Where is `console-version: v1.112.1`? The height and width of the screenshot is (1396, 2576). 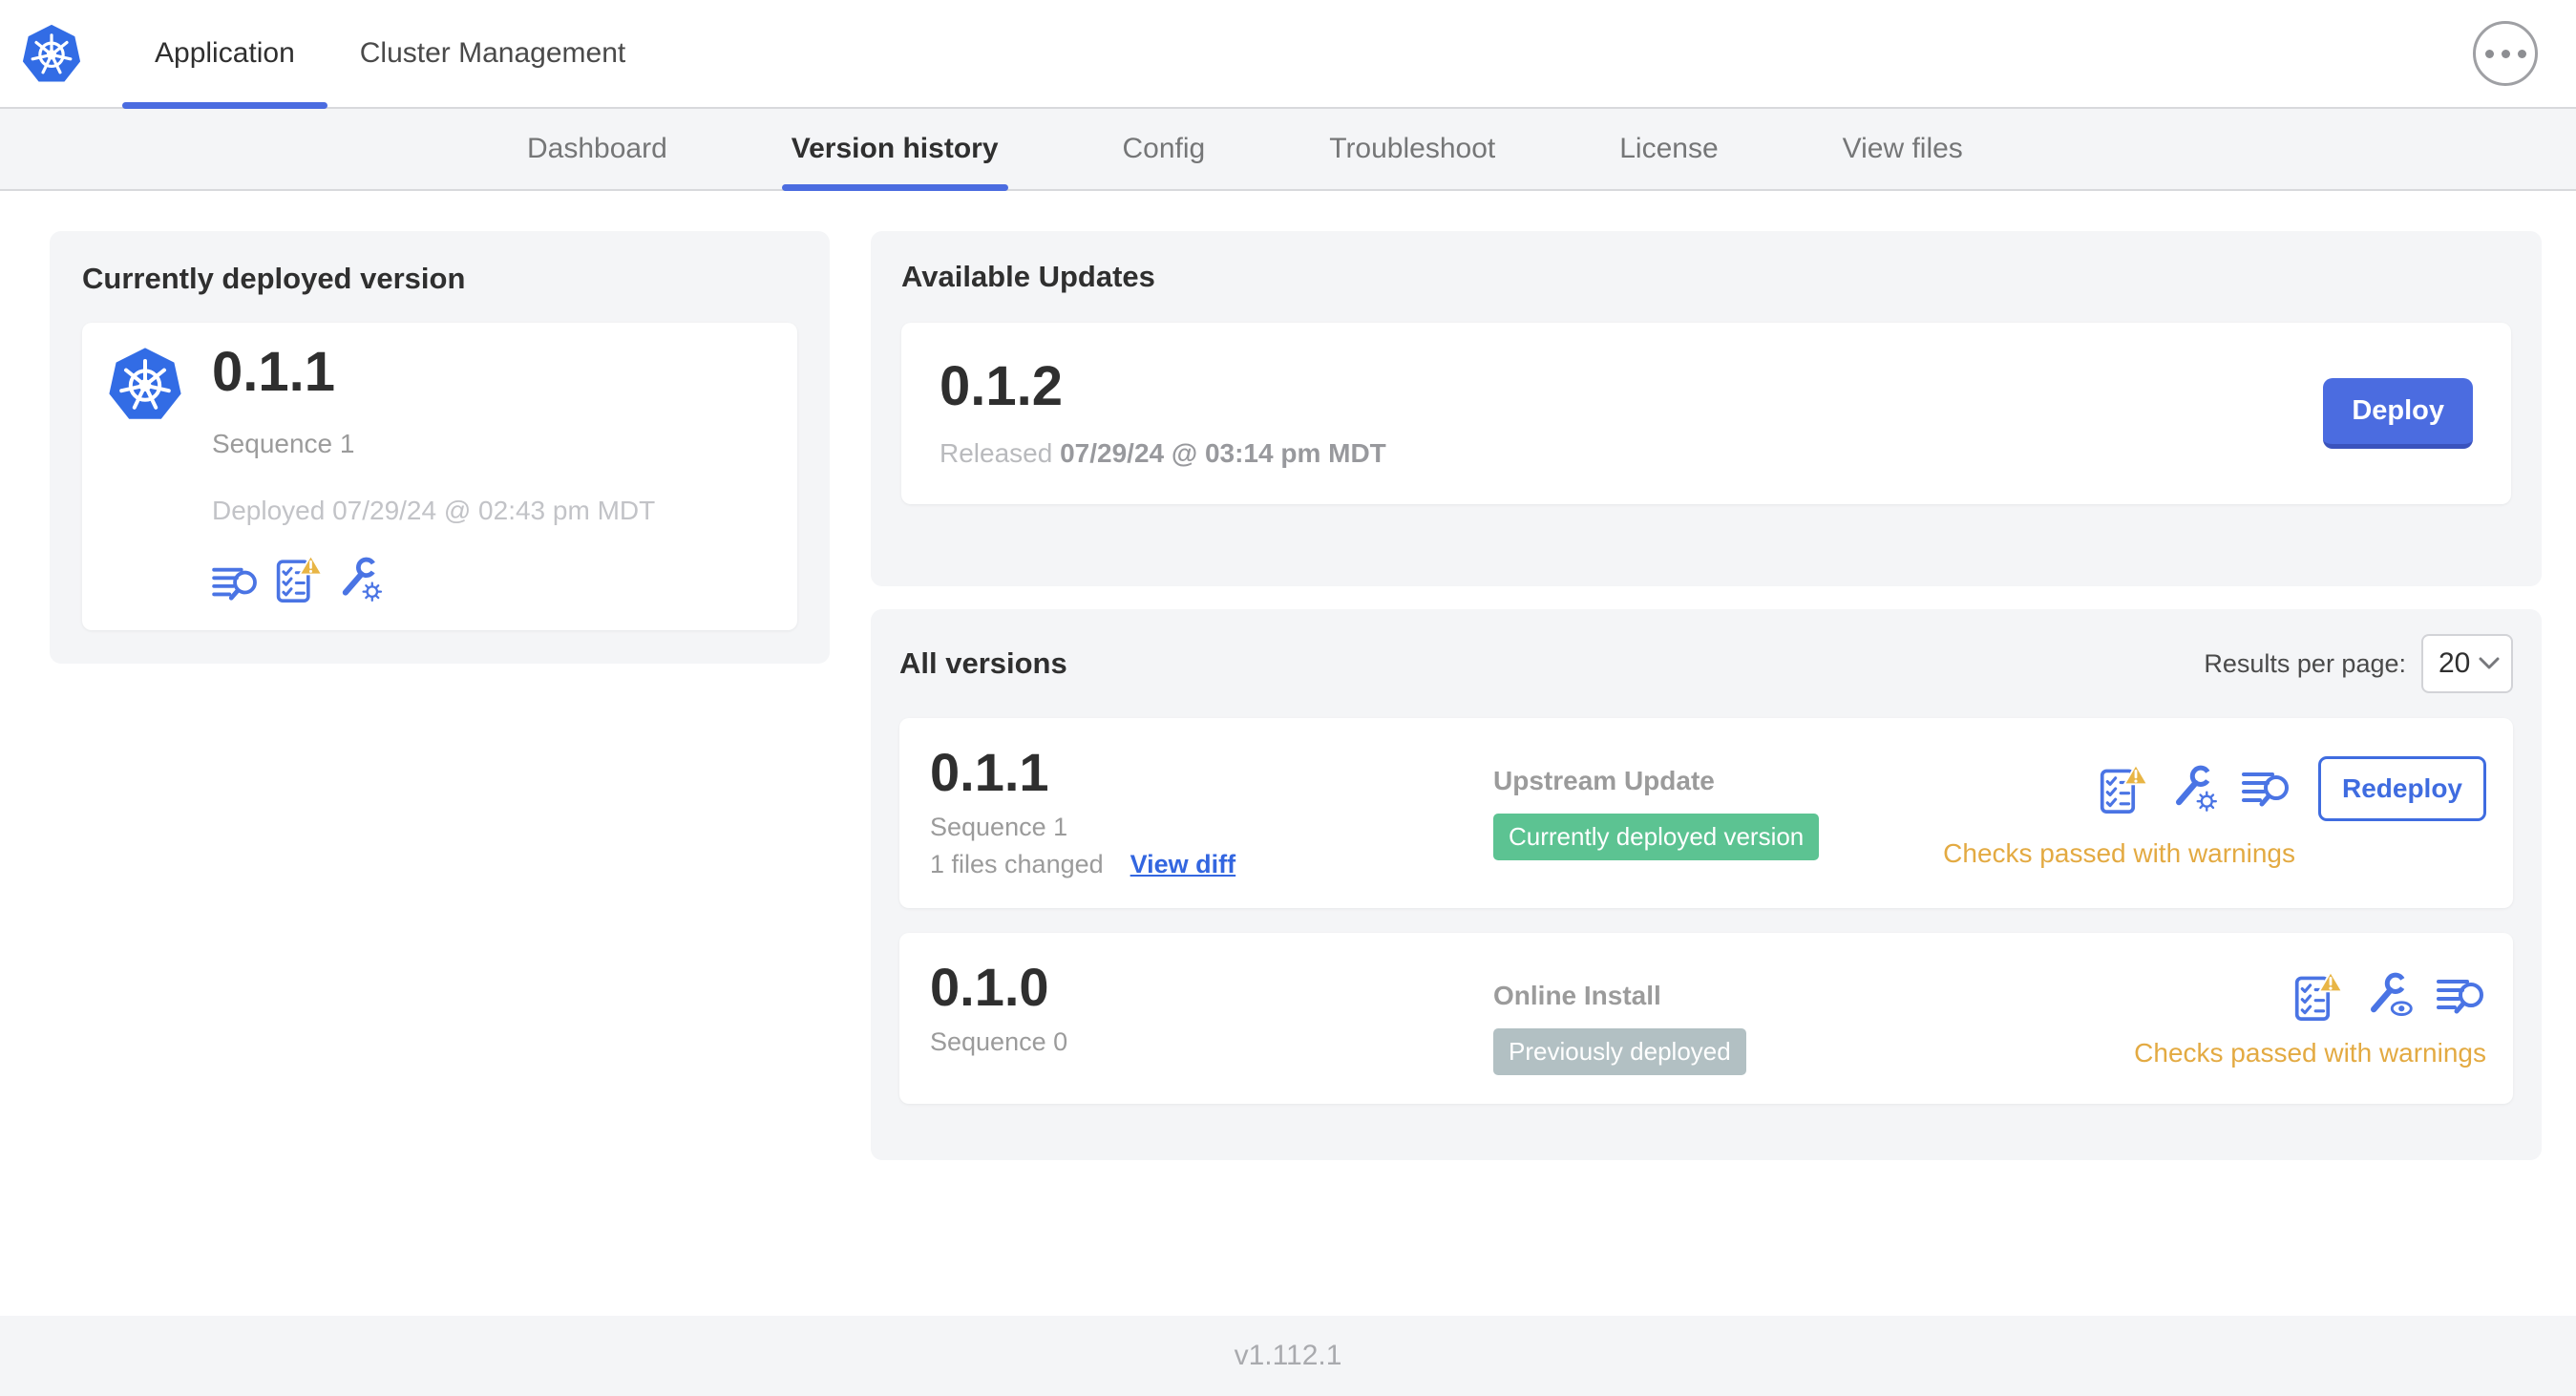 console-version: v1.112.1 is located at coordinates (1288, 1355).